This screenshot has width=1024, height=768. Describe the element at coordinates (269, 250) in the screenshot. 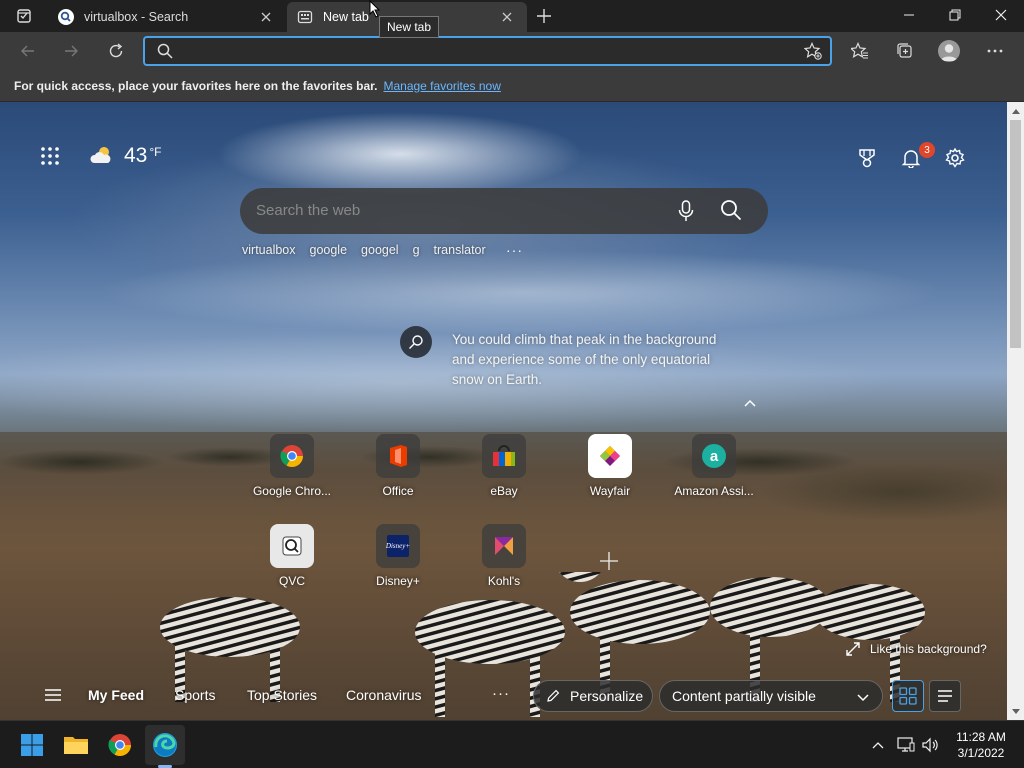

I see `recent-search-item: virtualbox` at that location.